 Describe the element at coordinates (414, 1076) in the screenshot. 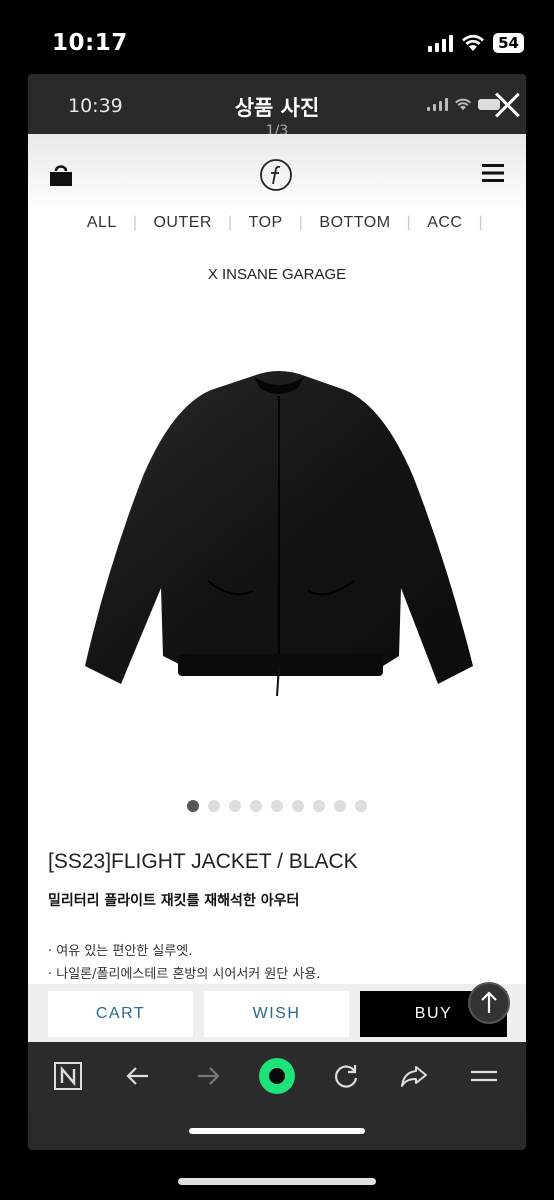

I see `share-icon` at that location.